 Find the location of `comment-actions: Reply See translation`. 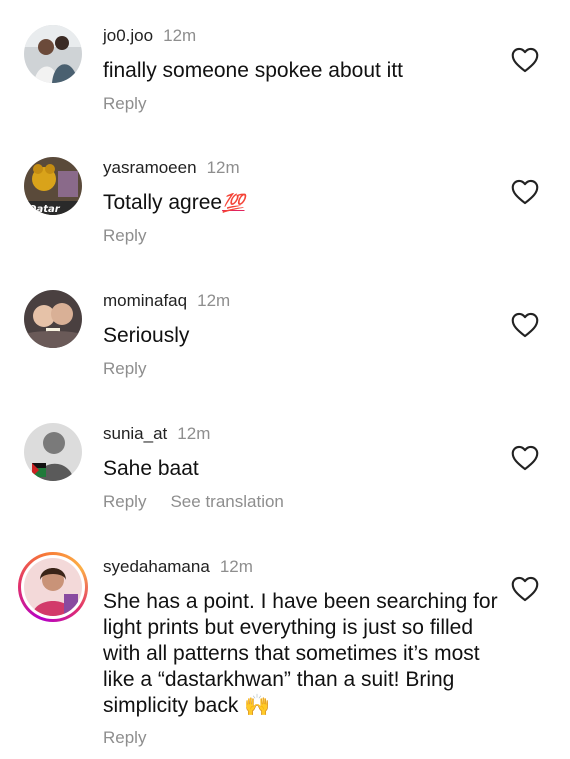

comment-actions: Reply See translation is located at coordinates (193, 502).